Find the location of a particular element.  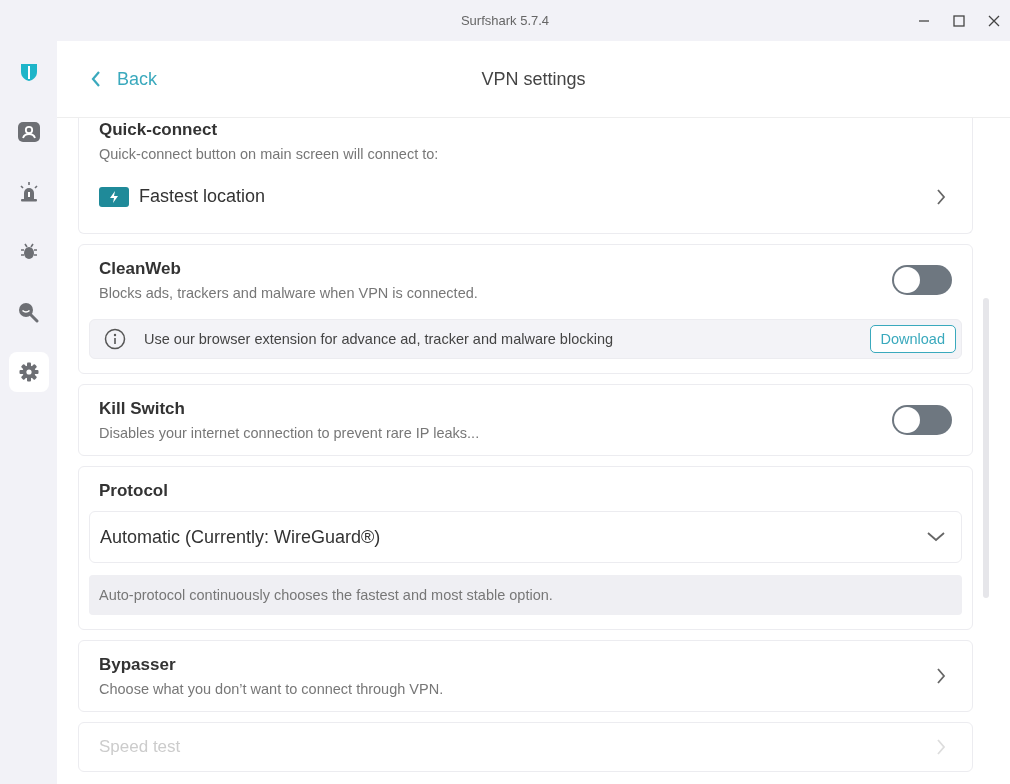

card-title: Kill Switch is located at coordinates (142, 409).